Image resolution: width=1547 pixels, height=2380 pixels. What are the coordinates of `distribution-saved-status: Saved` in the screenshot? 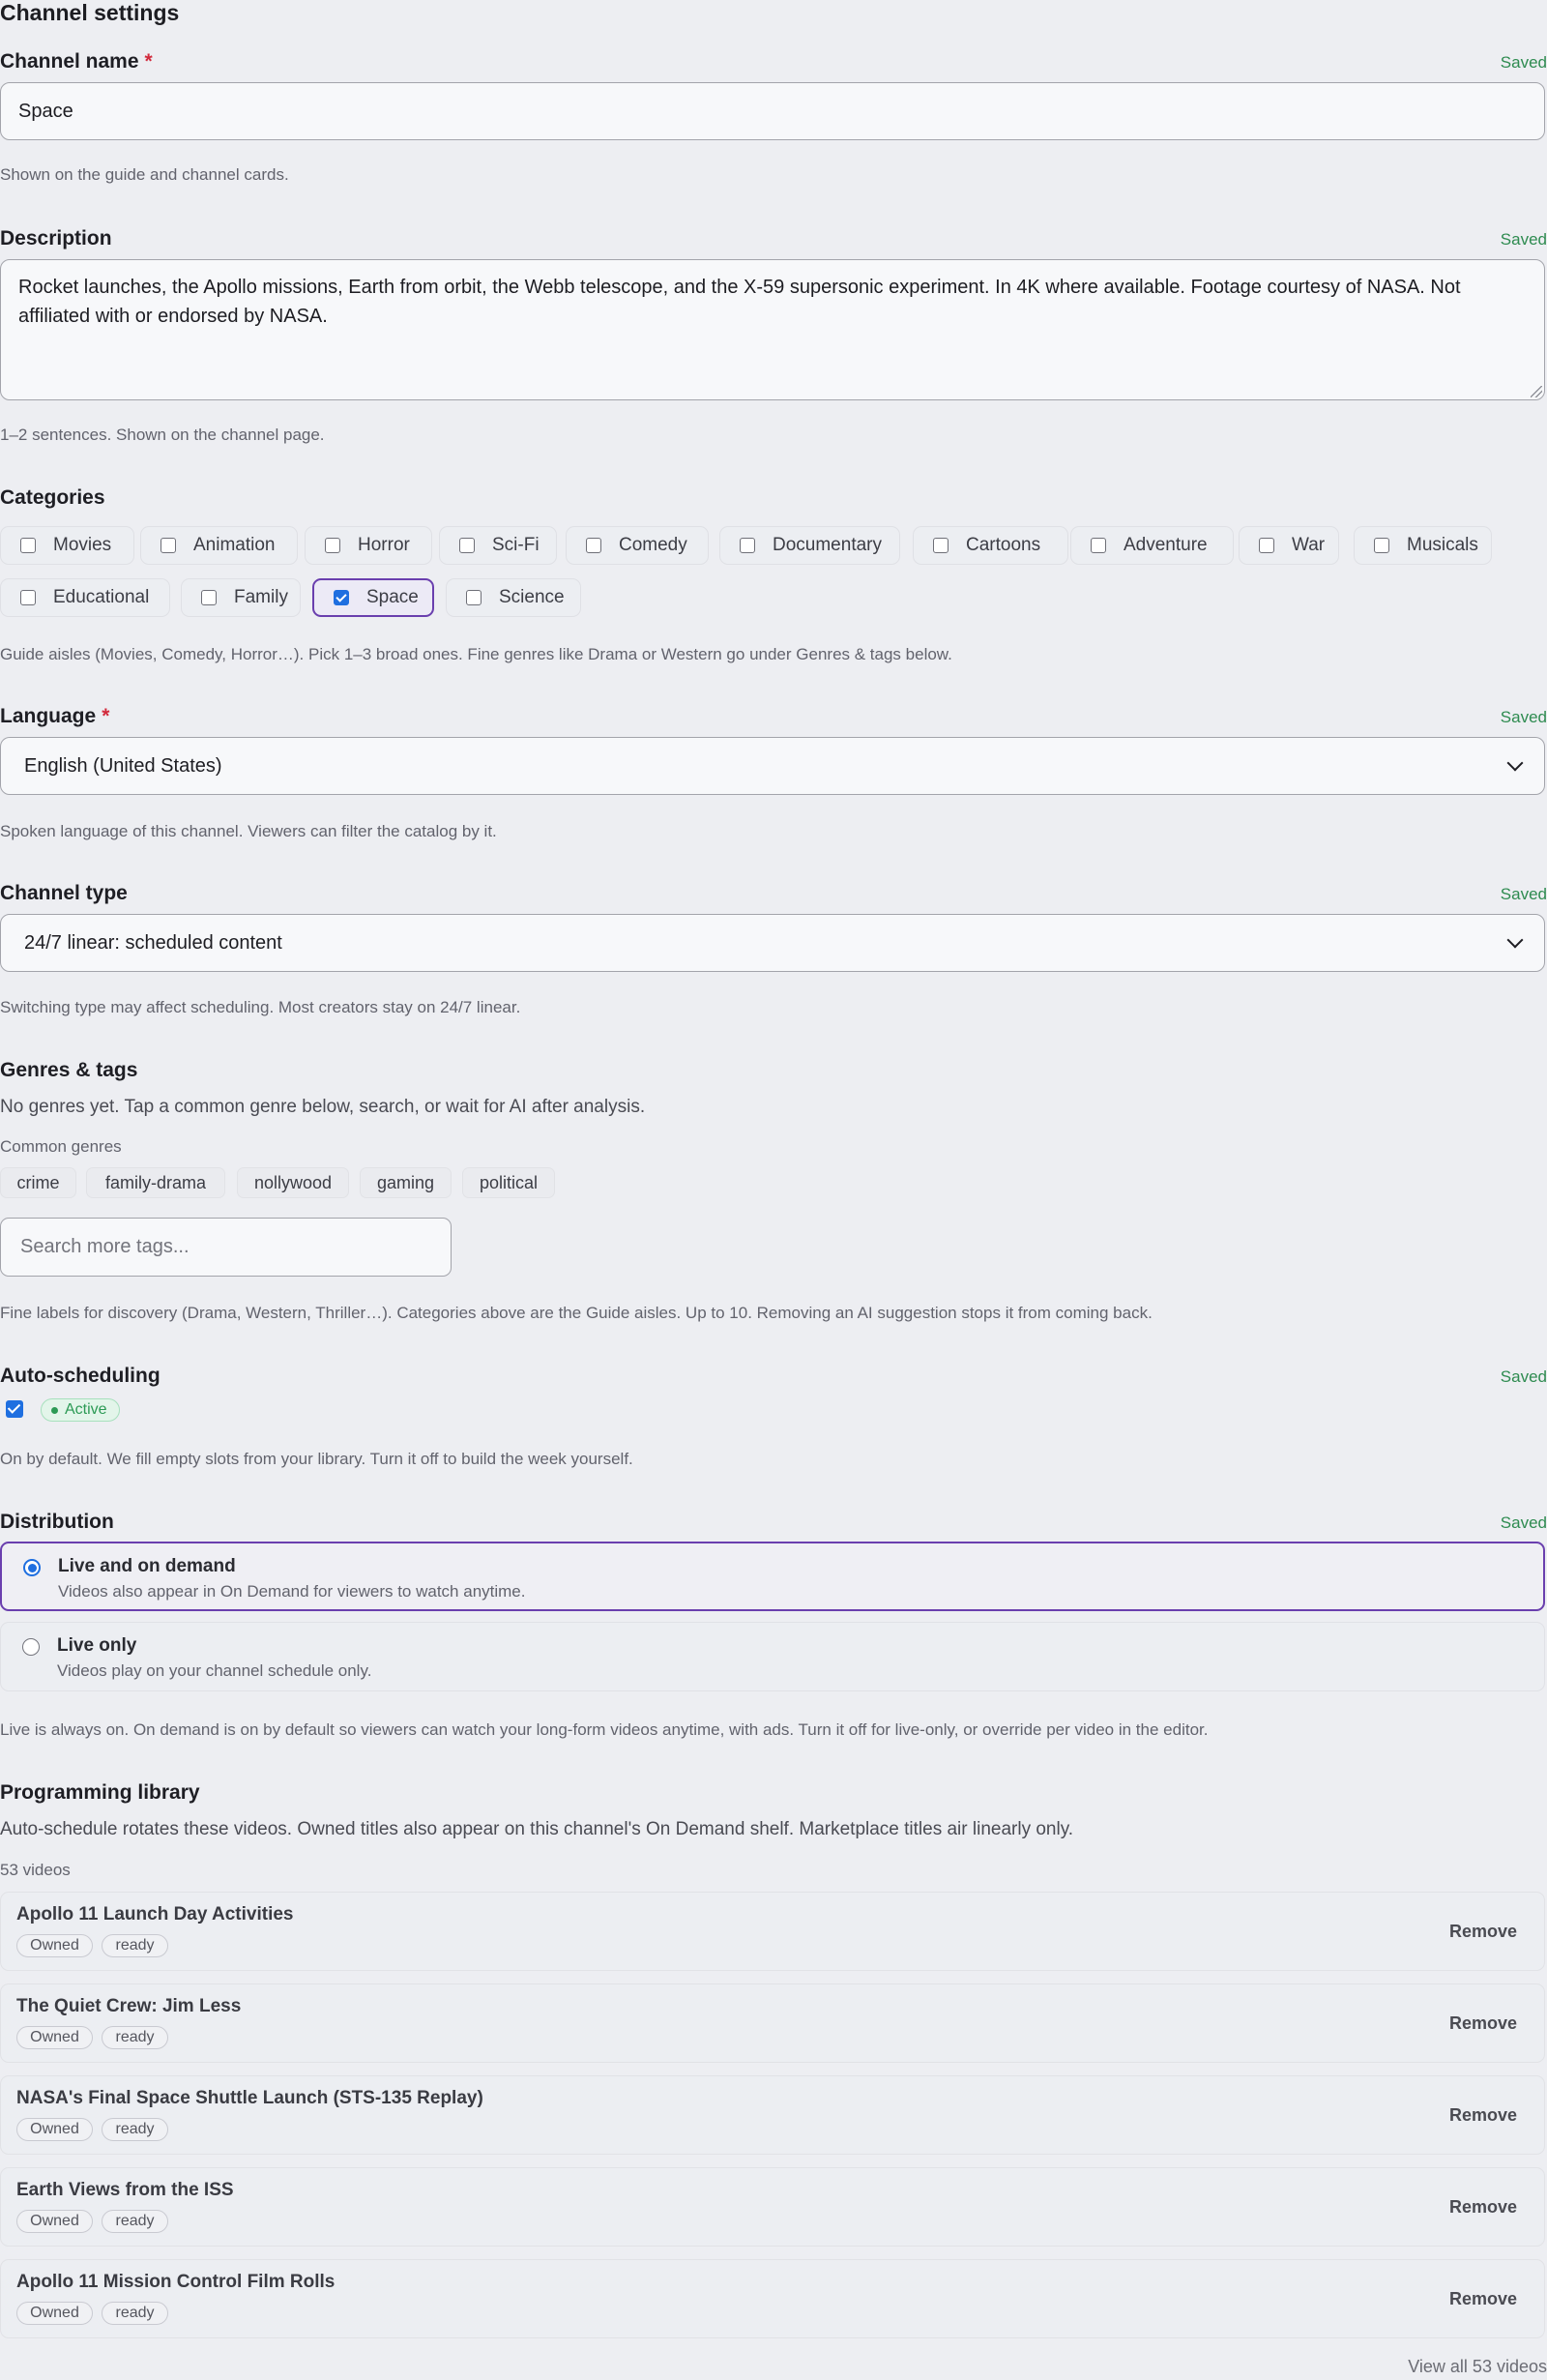 It's located at (1524, 1522).